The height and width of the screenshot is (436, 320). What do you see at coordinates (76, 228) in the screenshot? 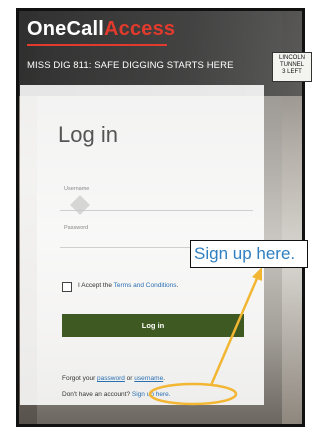
I see `password-label: Password` at bounding box center [76, 228].